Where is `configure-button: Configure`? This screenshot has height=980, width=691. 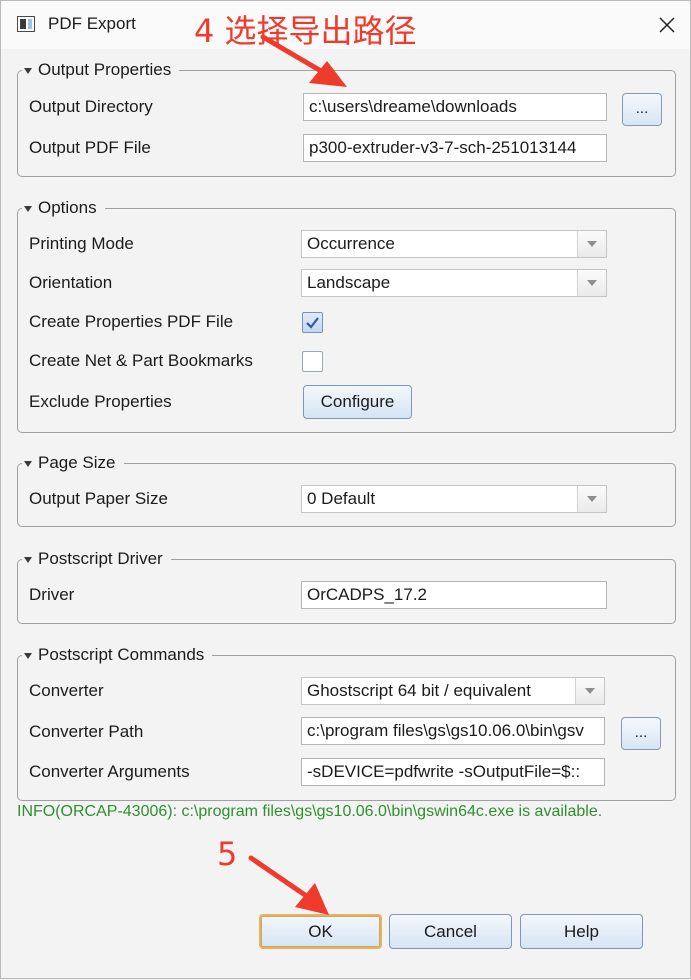
configure-button: Configure is located at coordinates (357, 402).